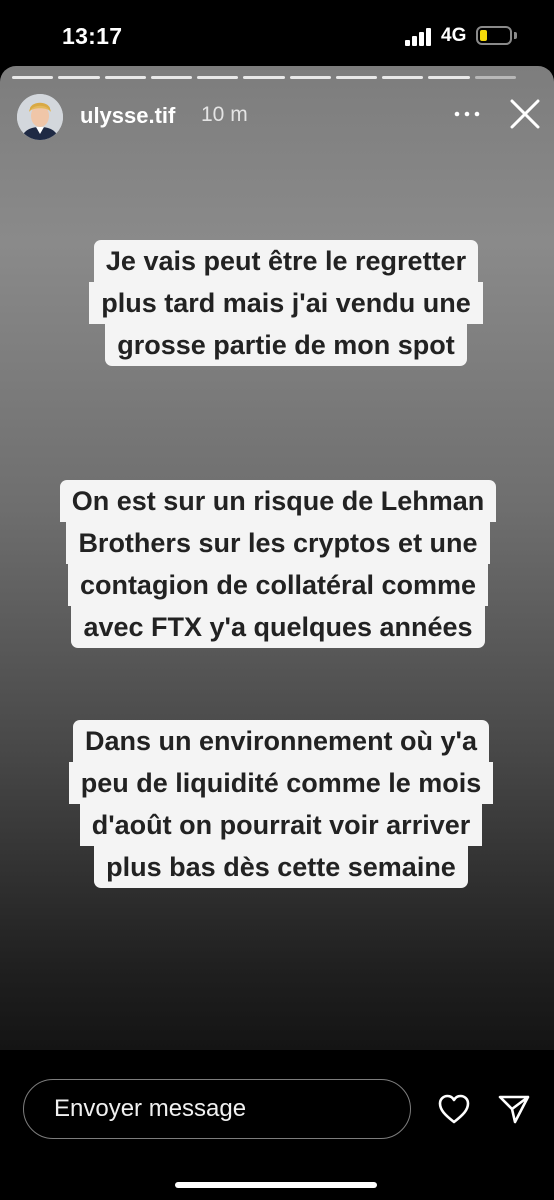  I want to click on more-icon, so click(467, 114).